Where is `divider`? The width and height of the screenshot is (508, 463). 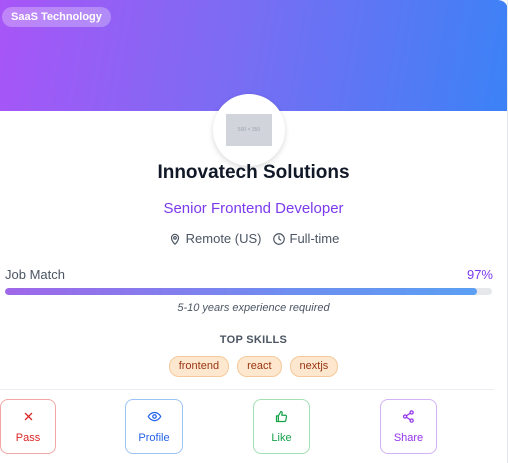 divider is located at coordinates (247, 389).